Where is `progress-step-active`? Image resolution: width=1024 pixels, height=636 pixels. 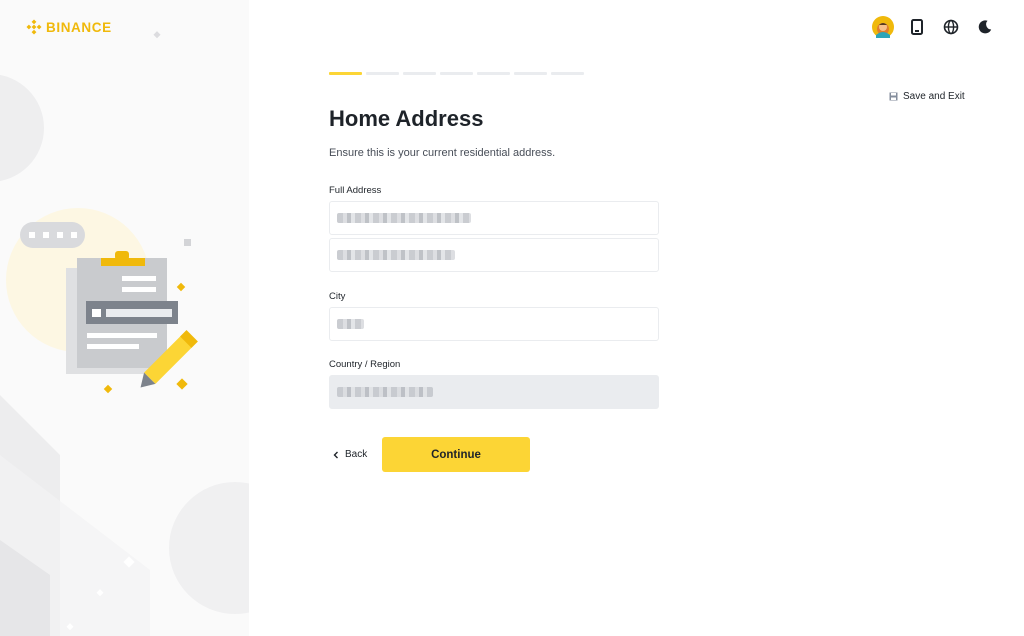 progress-step-active is located at coordinates (345, 73).